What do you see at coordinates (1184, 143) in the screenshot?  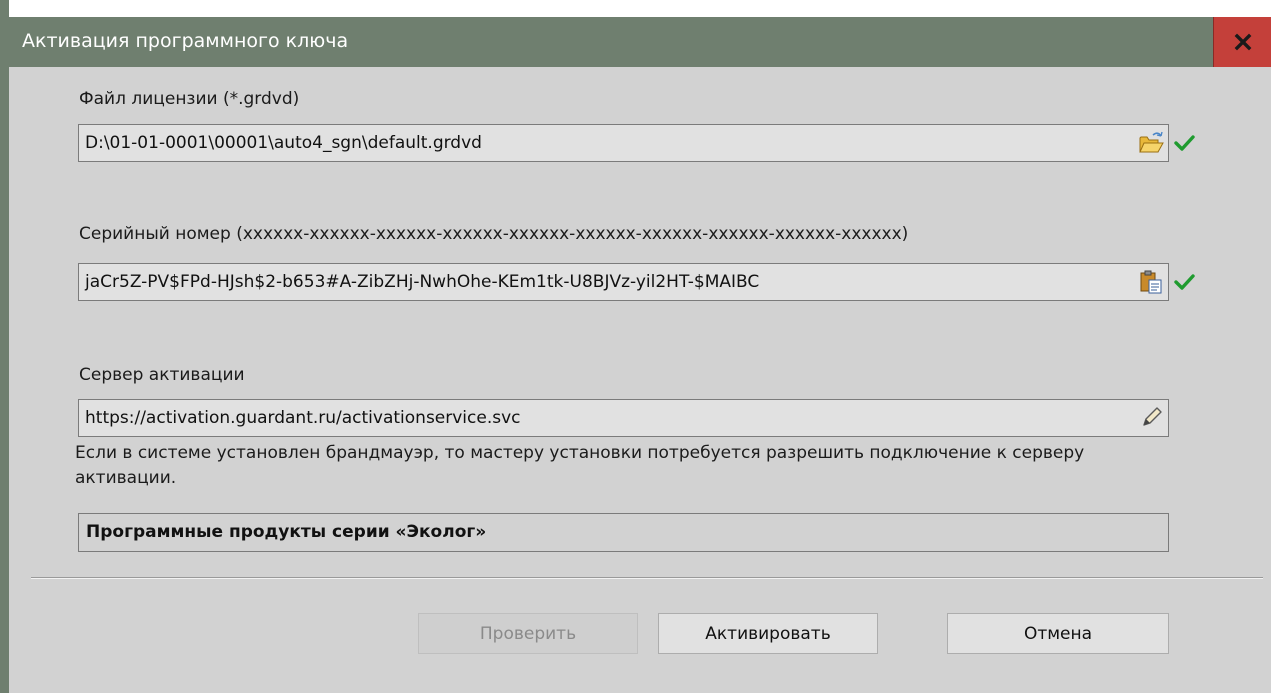 I see `license-valid-checkmark-icon` at bounding box center [1184, 143].